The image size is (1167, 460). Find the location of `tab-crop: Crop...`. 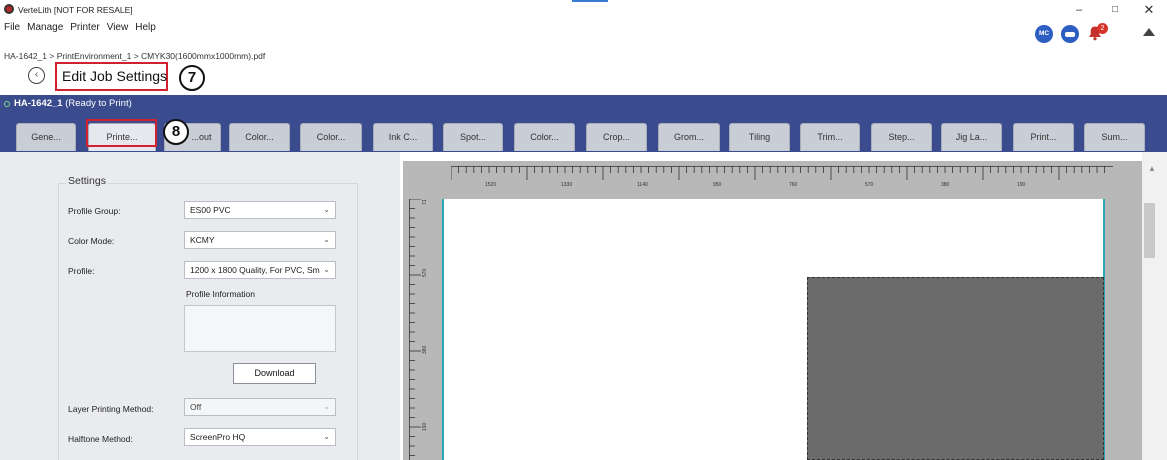

tab-crop: Crop... is located at coordinates (616, 137).